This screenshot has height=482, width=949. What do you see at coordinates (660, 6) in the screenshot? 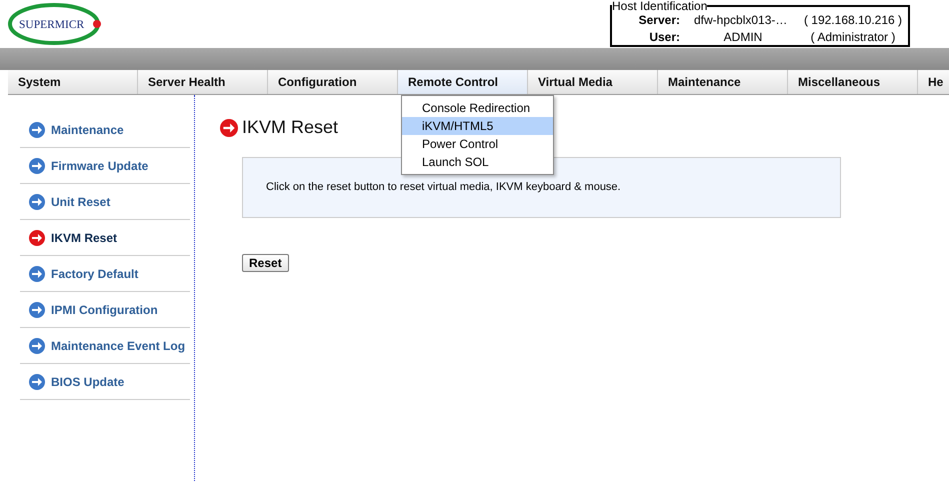
I see `panel-legend: Host Identification` at bounding box center [660, 6].